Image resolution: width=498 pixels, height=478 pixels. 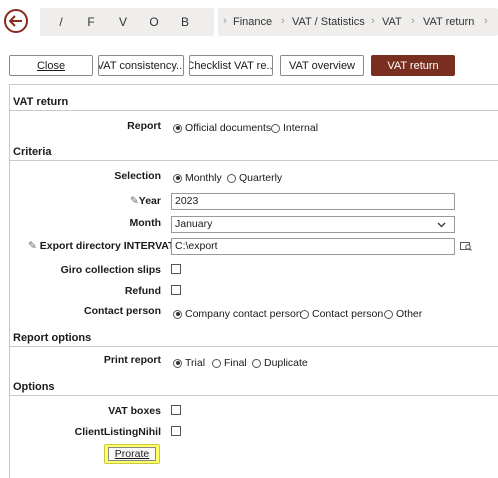 I want to click on vat-overview-button: VAT overview, so click(x=322, y=65).